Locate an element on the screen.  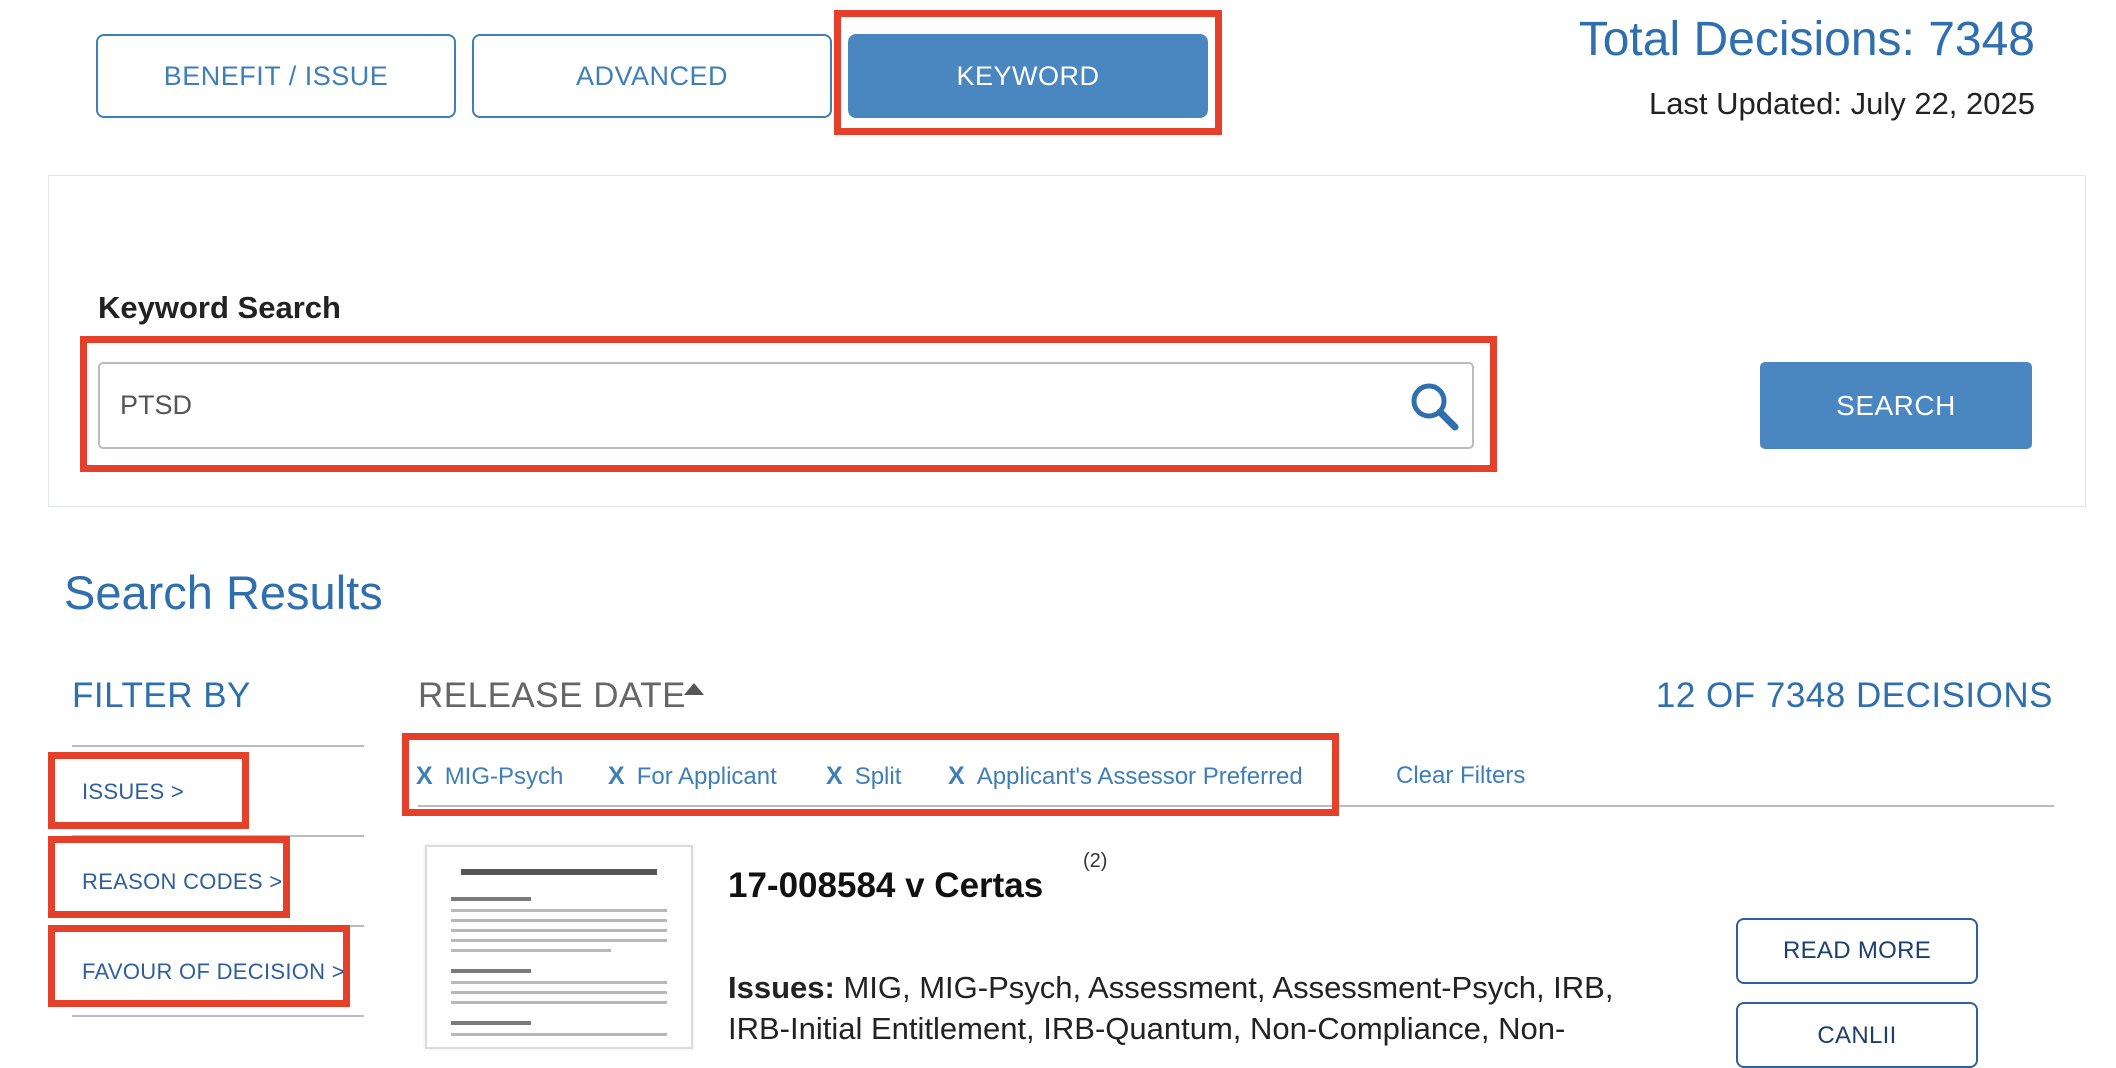
caret-up-icon is located at coordinates (694, 689).